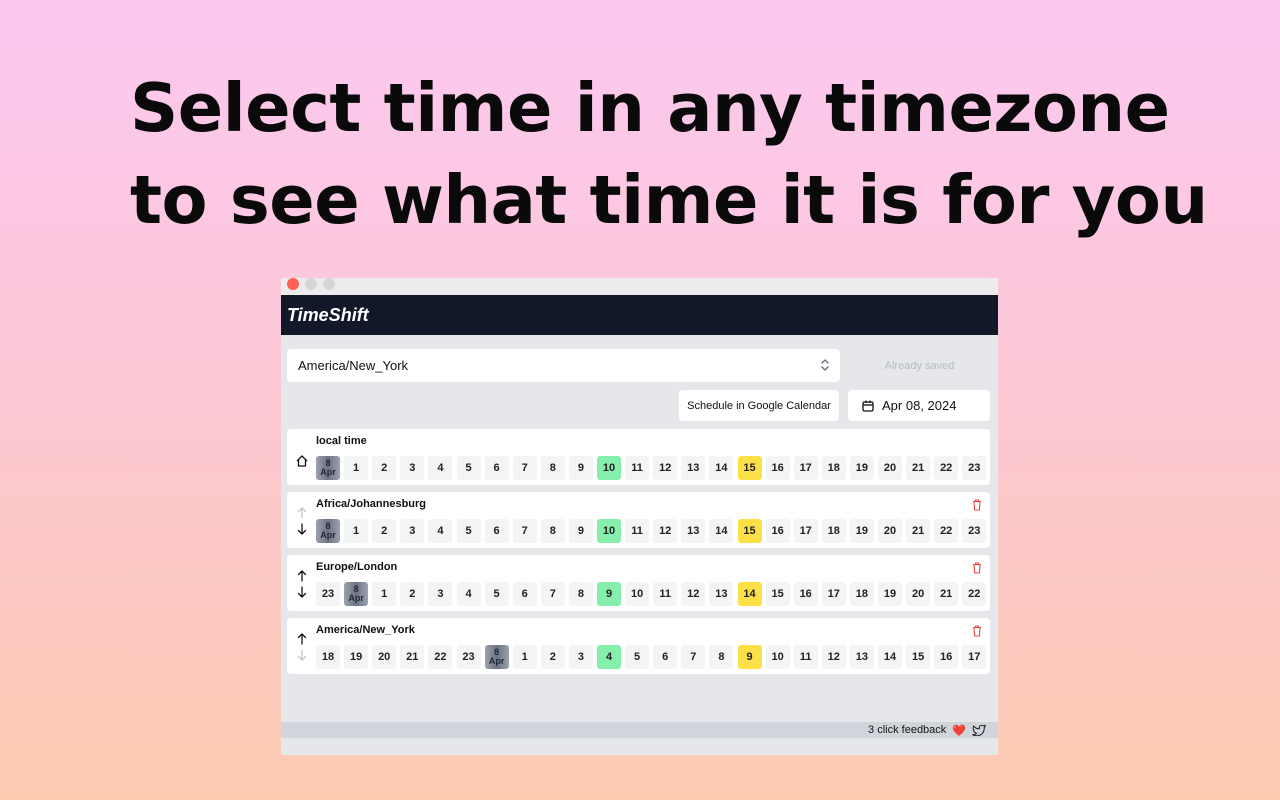  I want to click on date-picker-button: Apr 08, 2024, so click(919, 405).